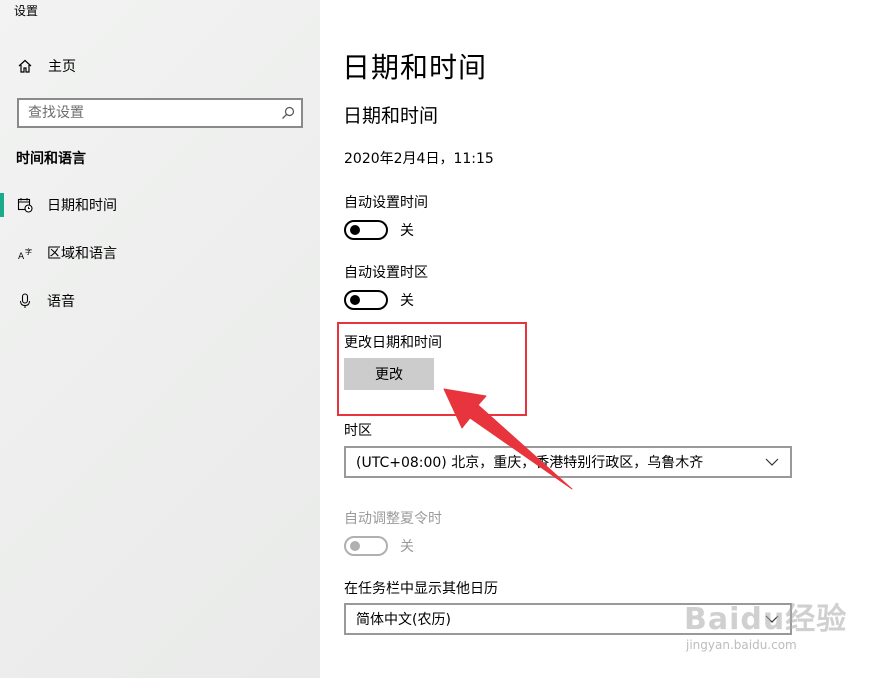  Describe the element at coordinates (21, 256) in the screenshot. I see `svg-text: A` at that location.